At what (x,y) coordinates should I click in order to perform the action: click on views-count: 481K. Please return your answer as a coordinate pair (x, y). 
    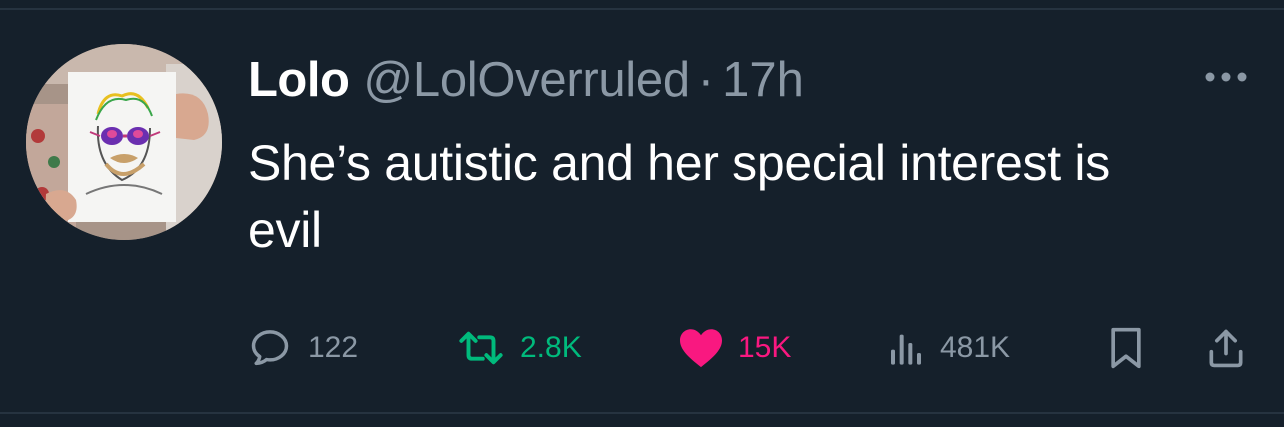
    Looking at the image, I should click on (975, 347).